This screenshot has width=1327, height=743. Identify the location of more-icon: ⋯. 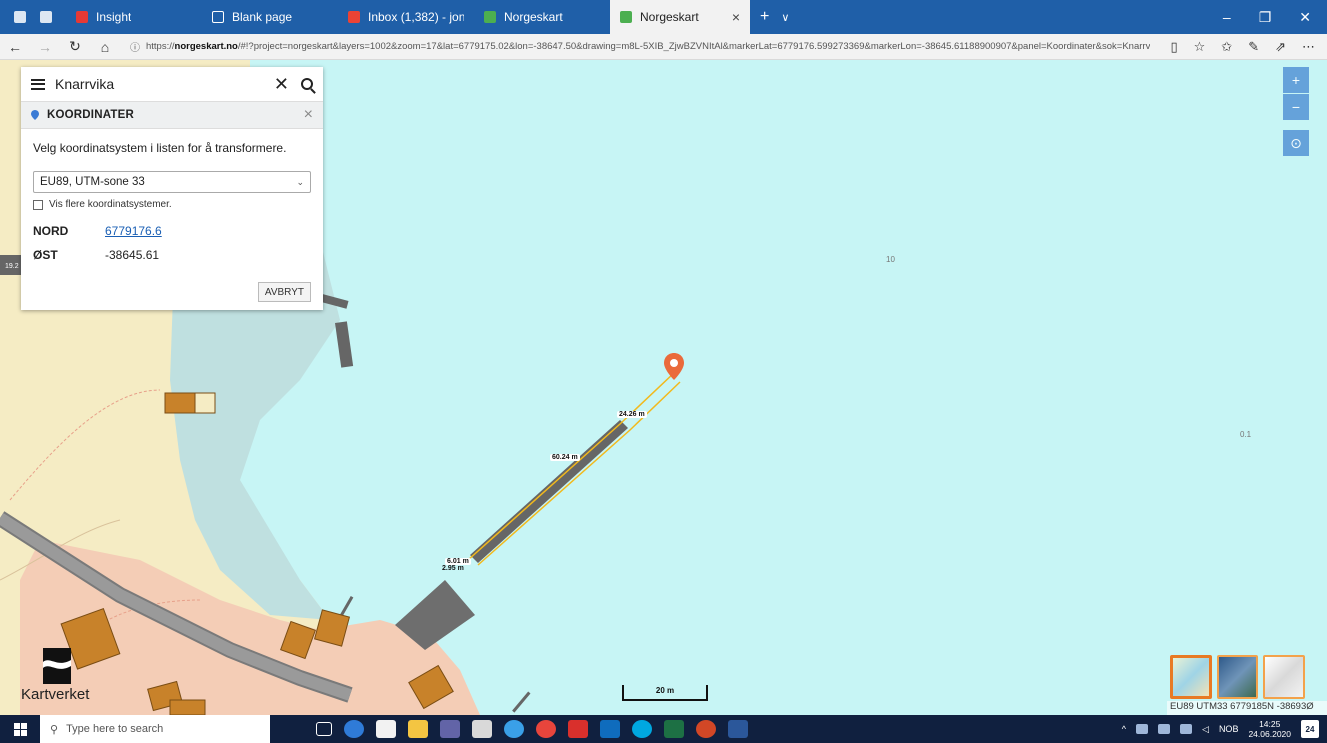
(1308, 47).